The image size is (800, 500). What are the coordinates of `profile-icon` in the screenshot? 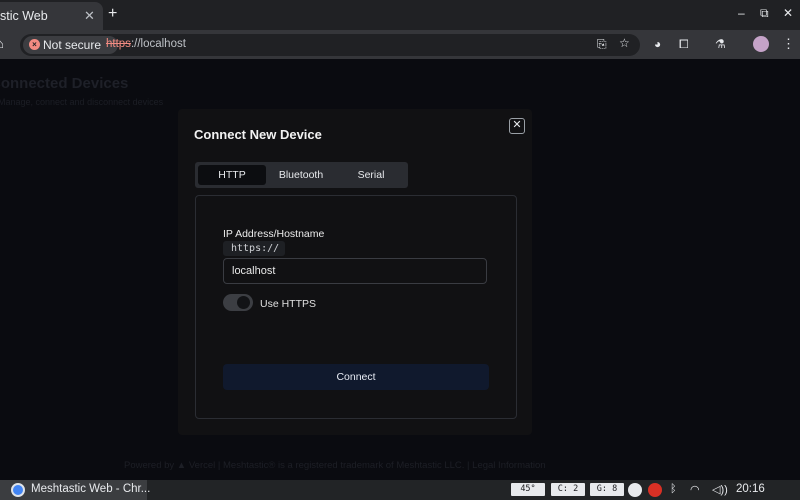 It's located at (761, 44).